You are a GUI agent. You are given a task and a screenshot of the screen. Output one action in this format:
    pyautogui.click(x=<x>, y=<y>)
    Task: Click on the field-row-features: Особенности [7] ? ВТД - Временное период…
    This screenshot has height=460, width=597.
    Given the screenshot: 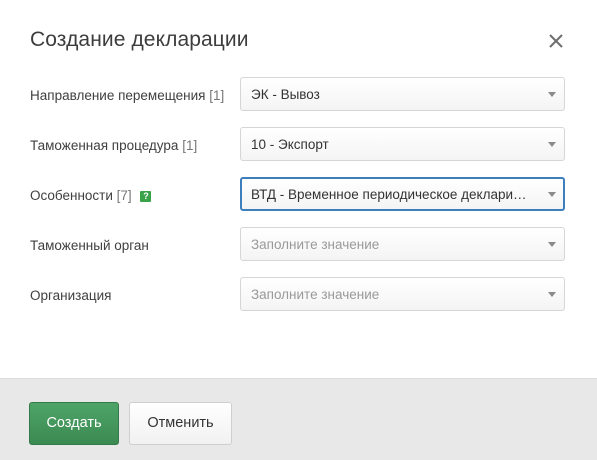 What is the action you would take?
    pyautogui.click(x=298, y=194)
    